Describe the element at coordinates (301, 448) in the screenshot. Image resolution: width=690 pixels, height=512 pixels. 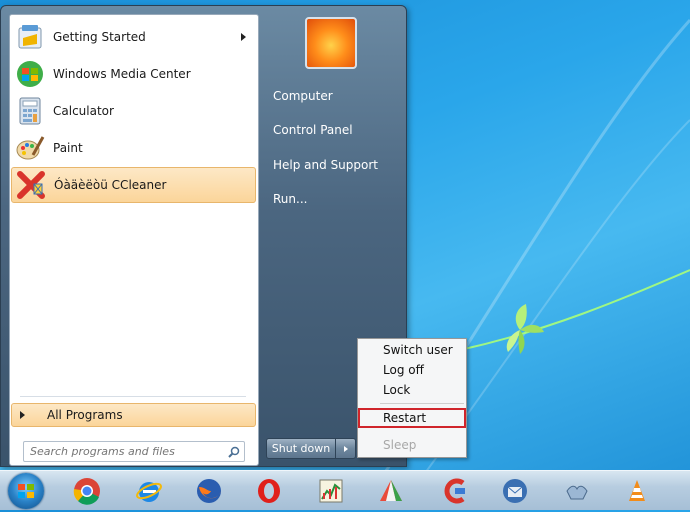
I see `shut-down-button: Shut down` at that location.